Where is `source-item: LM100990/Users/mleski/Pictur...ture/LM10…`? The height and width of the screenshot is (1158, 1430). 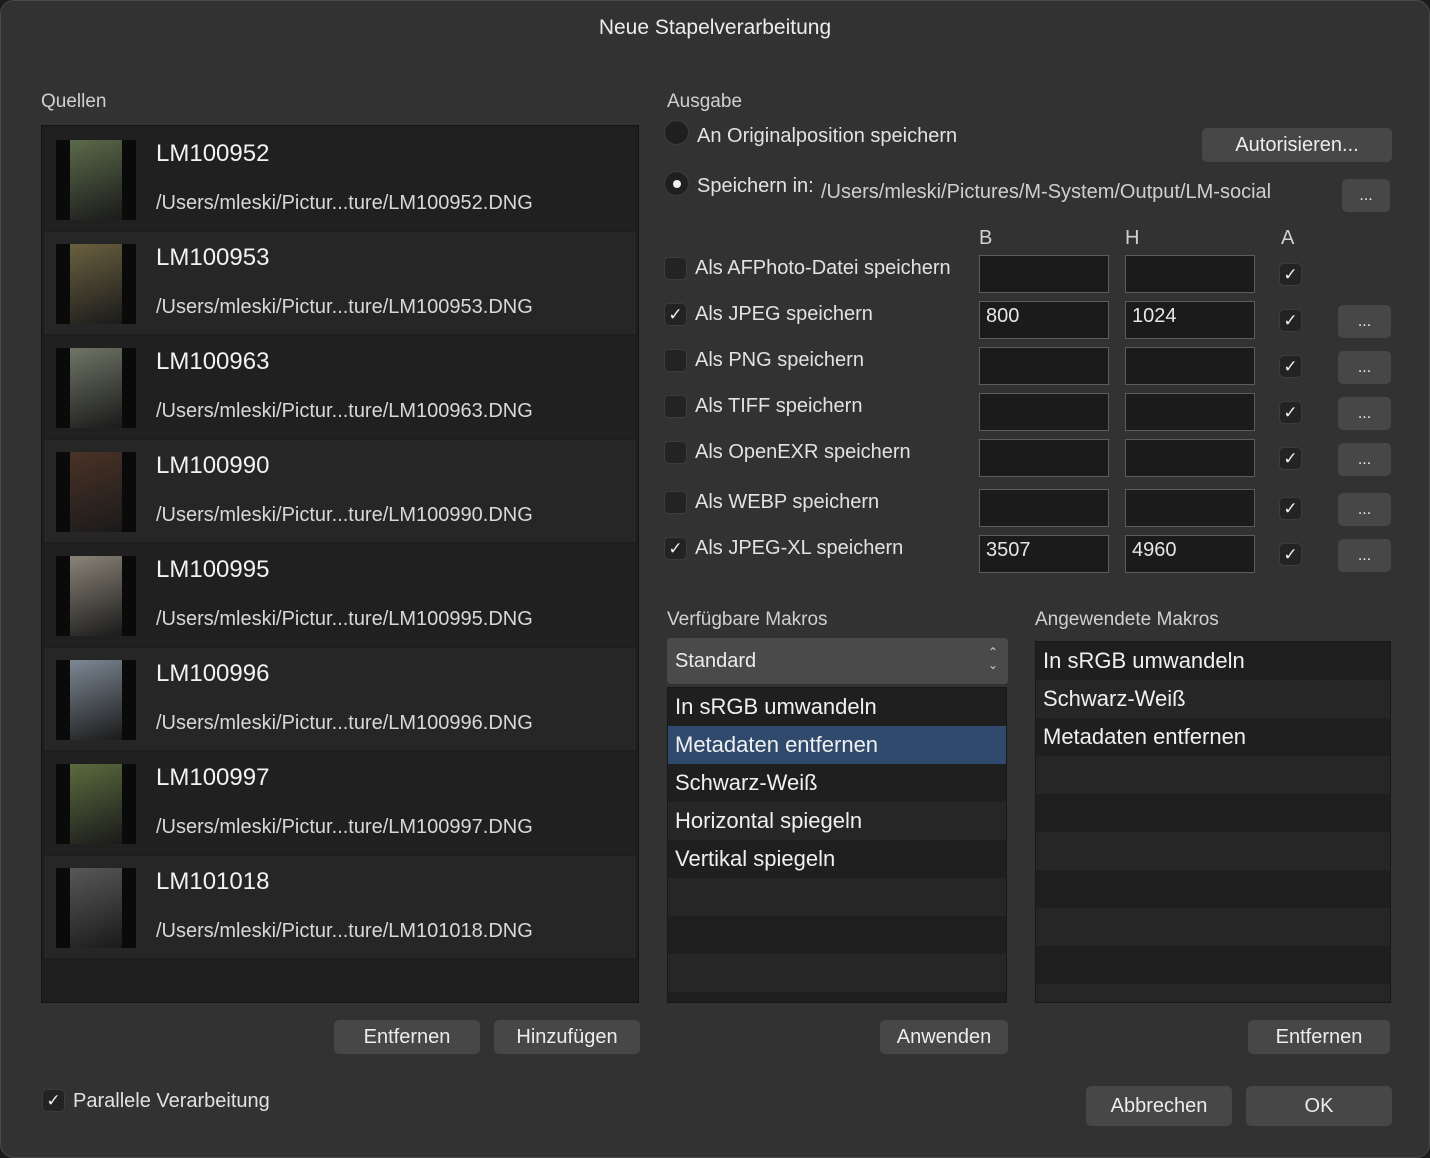 source-item: LM100990/Users/mleski/Pictur...ture/LM10… is located at coordinates (340, 491).